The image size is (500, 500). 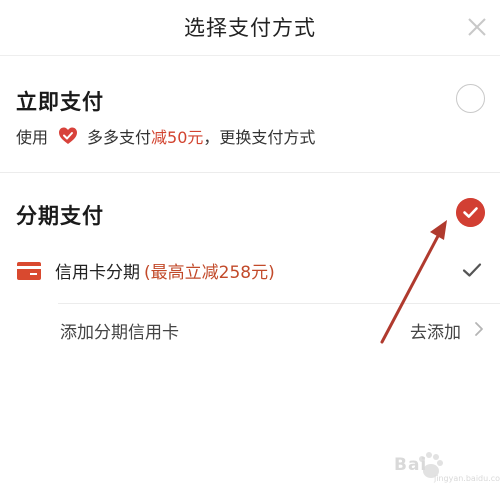 What do you see at coordinates (250, 172) in the screenshot?
I see `section-divider` at bounding box center [250, 172].